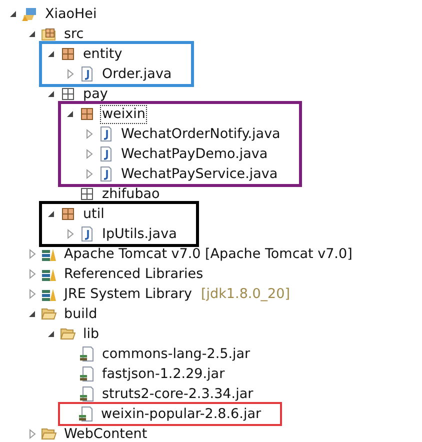 The height and width of the screenshot is (442, 422). Describe the element at coordinates (131, 194) in the screenshot. I see `tree-item: zhifubao` at that location.